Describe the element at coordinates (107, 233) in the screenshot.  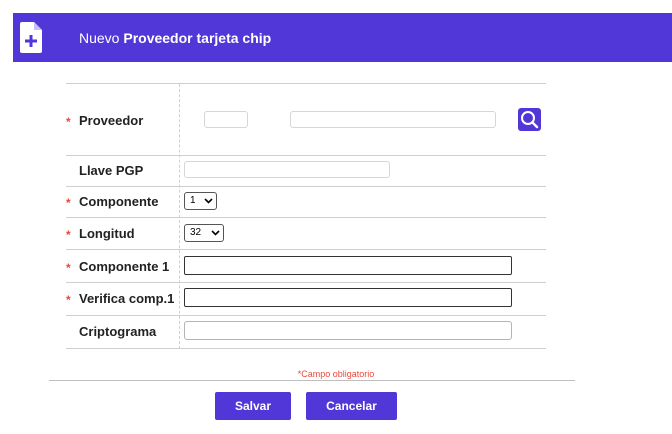
I see `label-longitud: Longitud` at that location.